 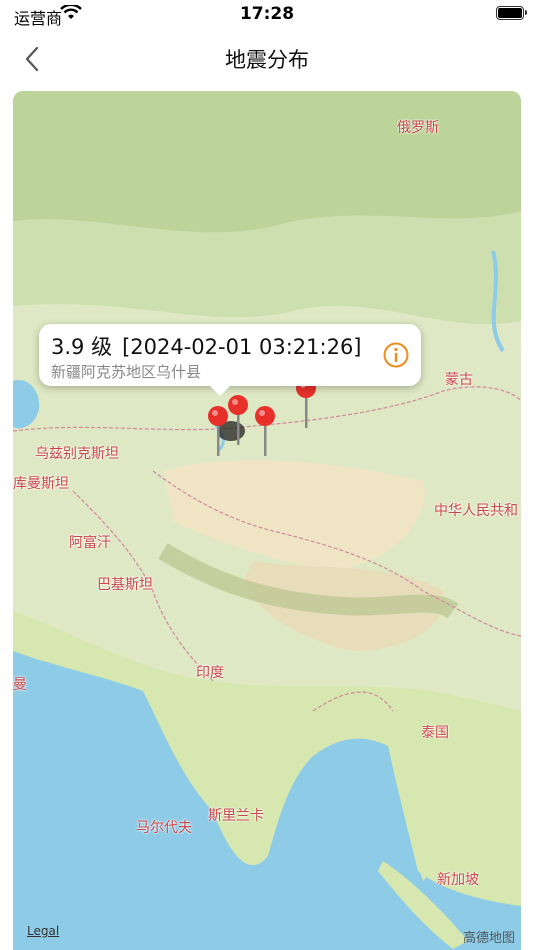 What do you see at coordinates (43, 931) in the screenshot?
I see `legal-link: Legal` at bounding box center [43, 931].